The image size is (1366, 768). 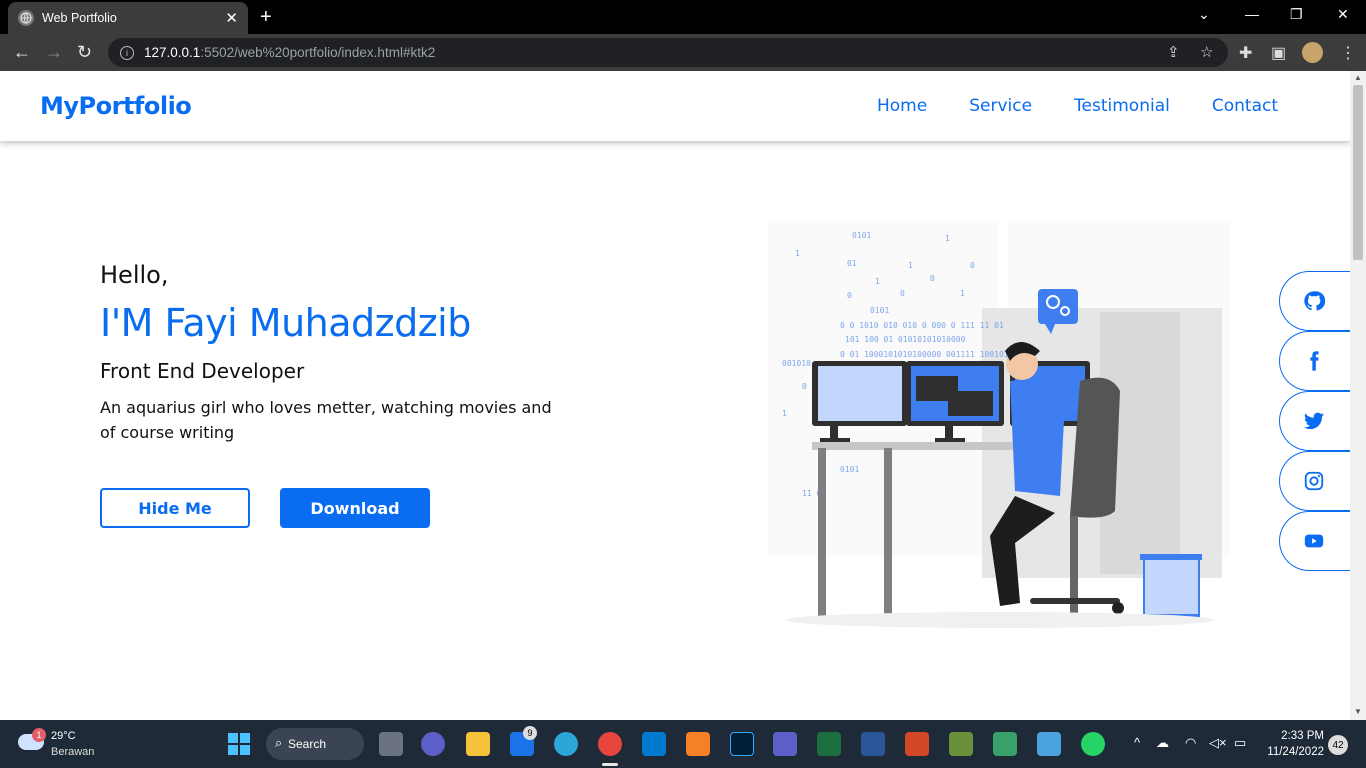 I want to click on nav-home: Home, so click(x=902, y=106).